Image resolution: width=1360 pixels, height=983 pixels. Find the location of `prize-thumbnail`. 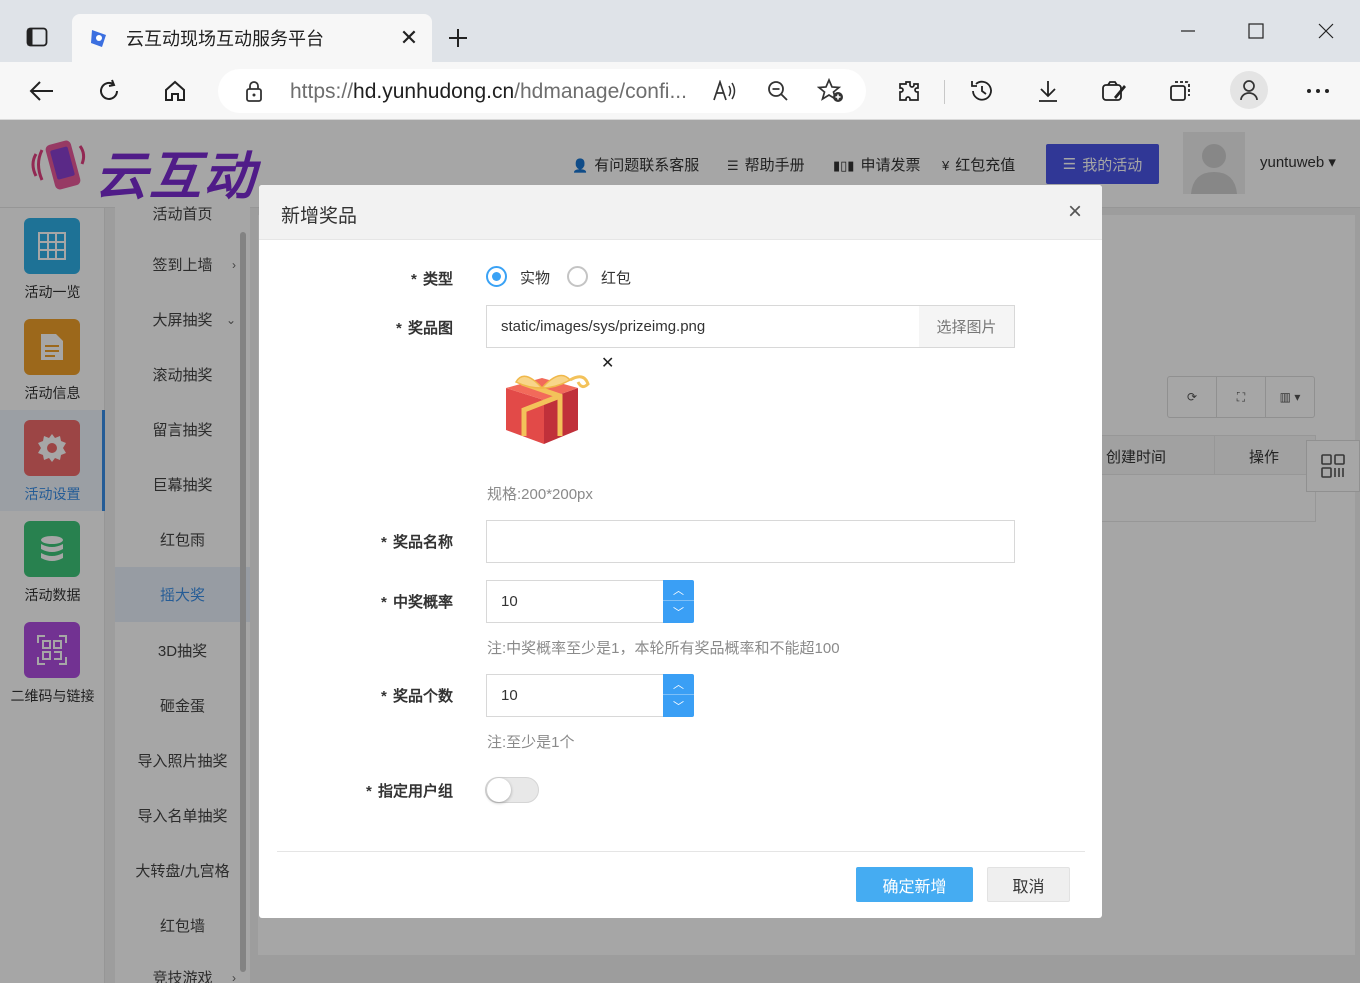

prize-thumbnail is located at coordinates (548, 409).